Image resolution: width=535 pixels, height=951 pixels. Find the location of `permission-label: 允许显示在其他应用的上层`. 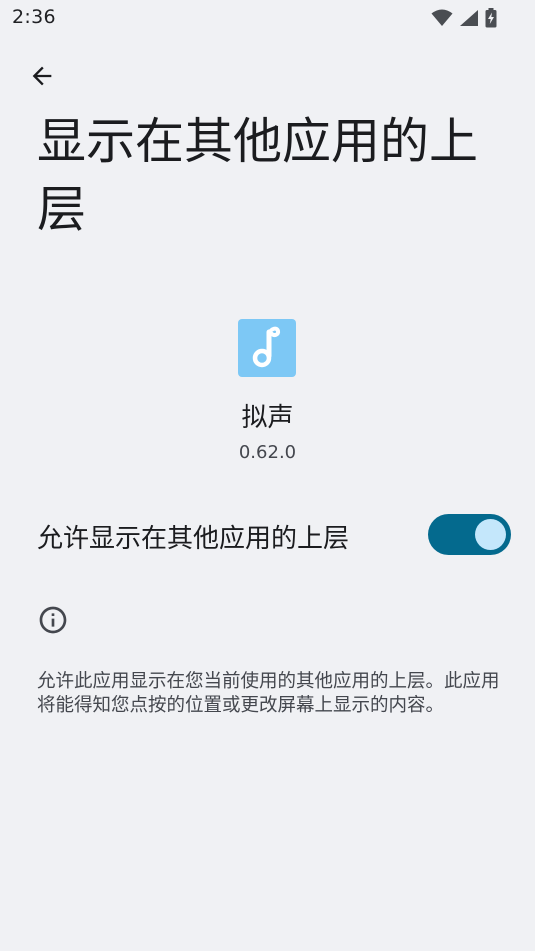

permission-label: 允许显示在其他应用的上层 is located at coordinates (193, 539).